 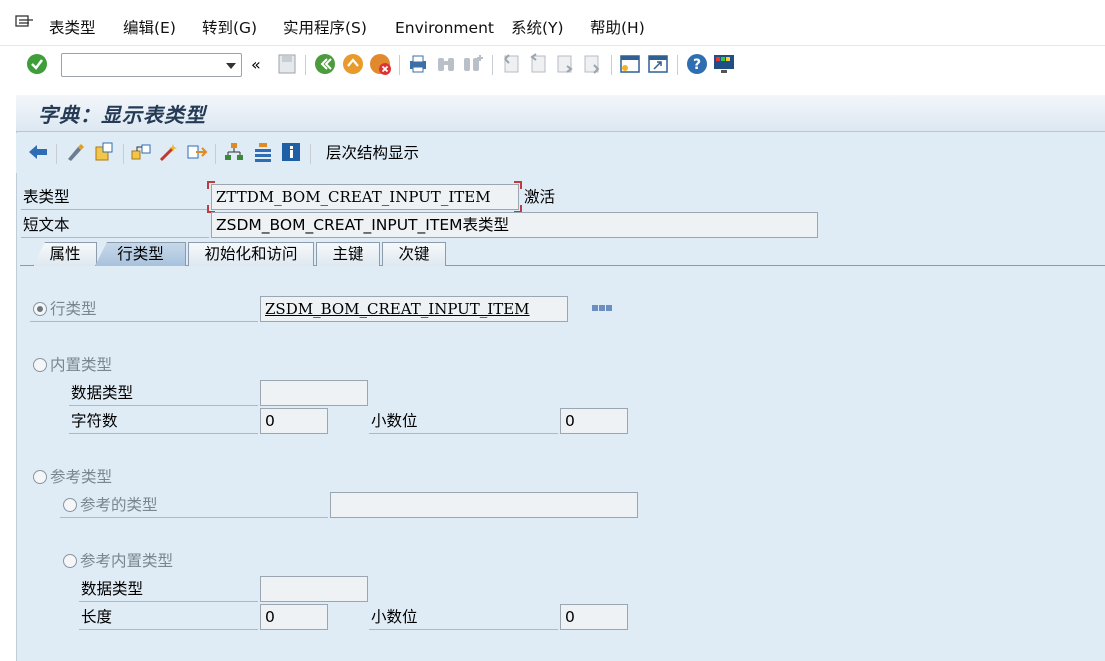 I want to click on ref-builtin-radio, so click(x=70, y=561).